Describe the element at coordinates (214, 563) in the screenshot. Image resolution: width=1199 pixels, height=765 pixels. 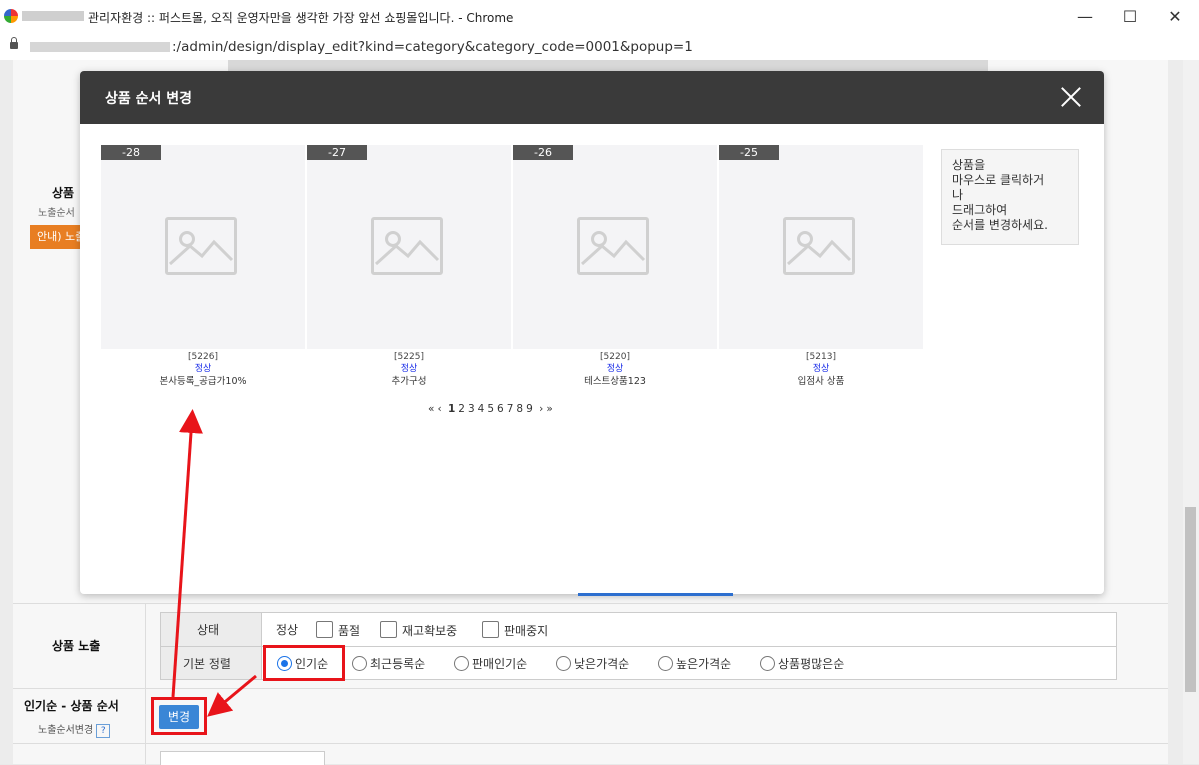
I see `annotation-arrows` at that location.